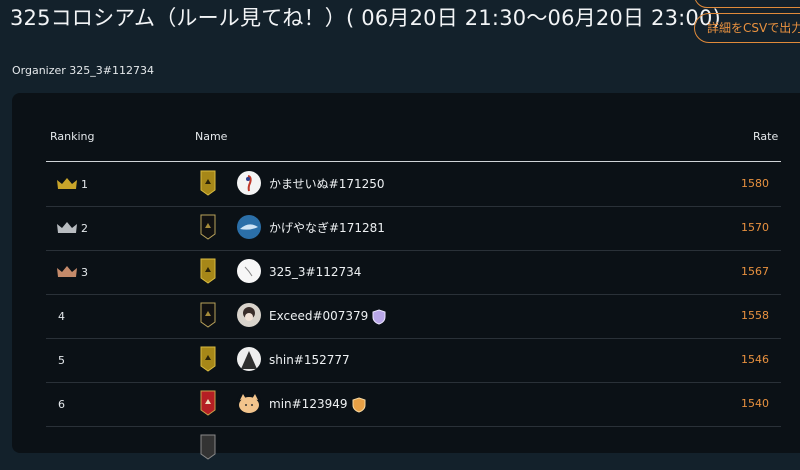 The image size is (800, 470). What do you see at coordinates (83, 70) in the screenshot?
I see `organizer-label: Organizer 325_3#112734` at bounding box center [83, 70].